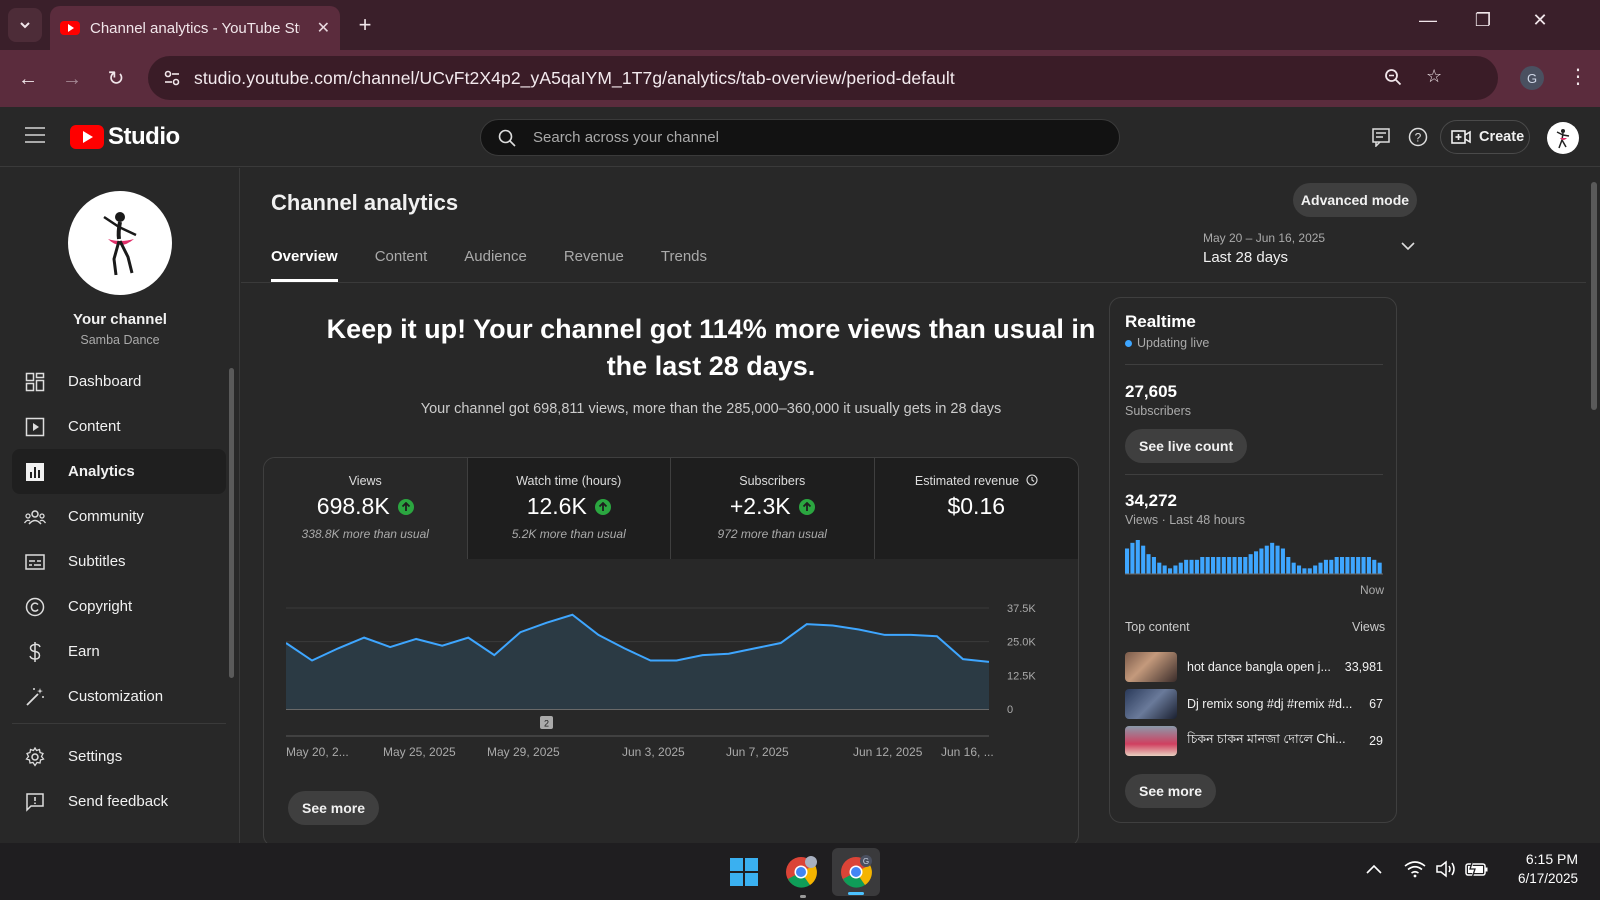 This screenshot has width=1600, height=900. Describe the element at coordinates (125, 137) in the screenshot. I see `studio-logo: Studio` at that location.